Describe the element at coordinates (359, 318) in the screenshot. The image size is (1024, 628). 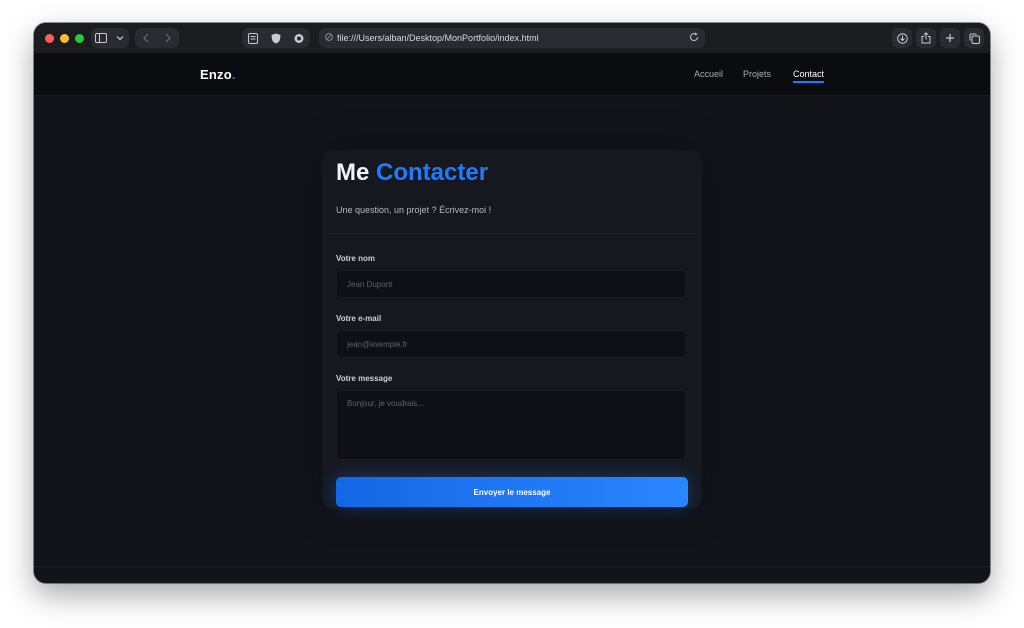
I see `email-label: Votre e-mail` at that location.